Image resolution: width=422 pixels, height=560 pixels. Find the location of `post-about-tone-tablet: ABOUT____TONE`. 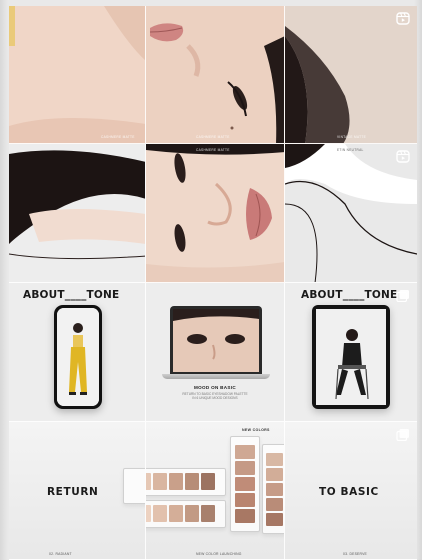

post-about-tone-tablet: ABOUT____TONE is located at coordinates (351, 352).